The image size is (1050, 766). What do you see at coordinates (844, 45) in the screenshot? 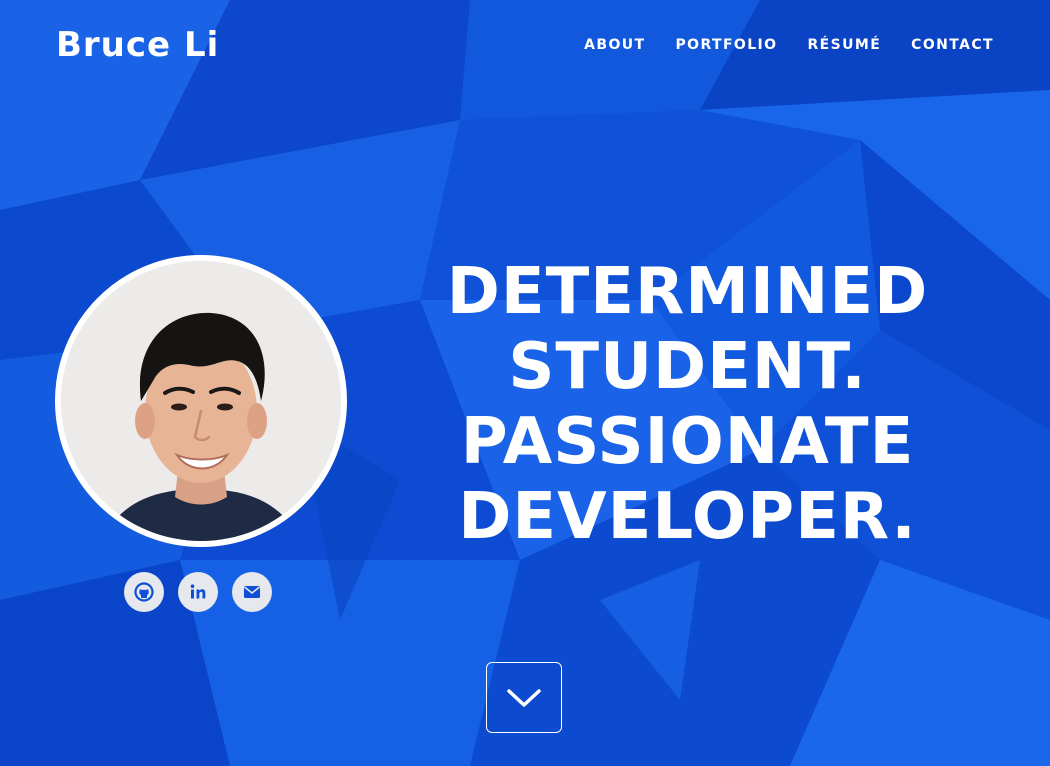
I see `nav-link-resume: RÉSUMÉ` at bounding box center [844, 45].